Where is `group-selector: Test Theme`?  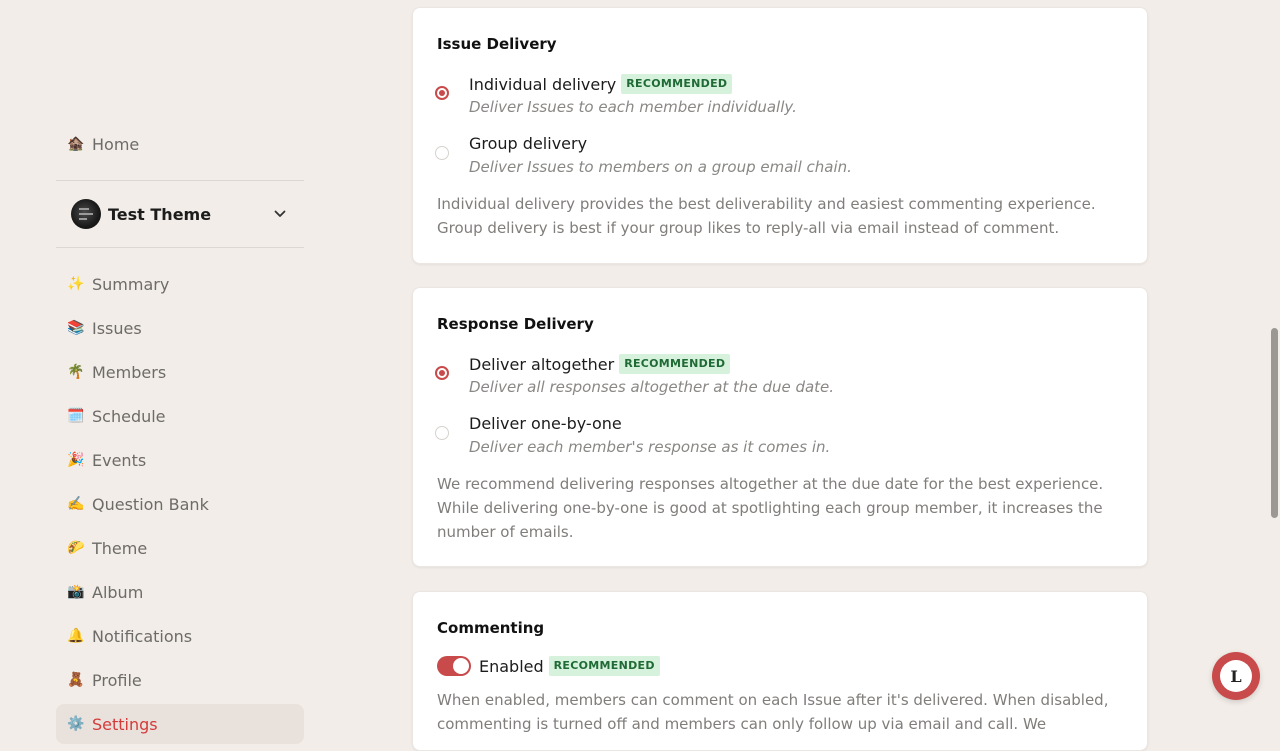
group-selector: Test Theme is located at coordinates (180, 214).